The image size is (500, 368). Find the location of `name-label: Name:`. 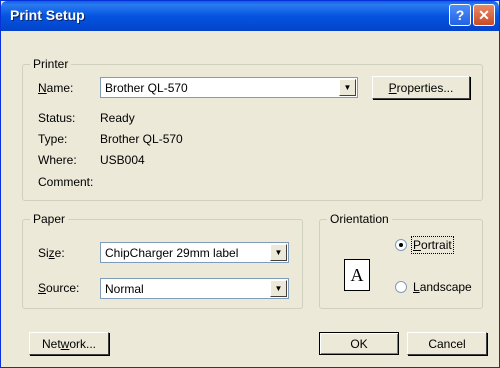

name-label: Name: is located at coordinates (56, 88).